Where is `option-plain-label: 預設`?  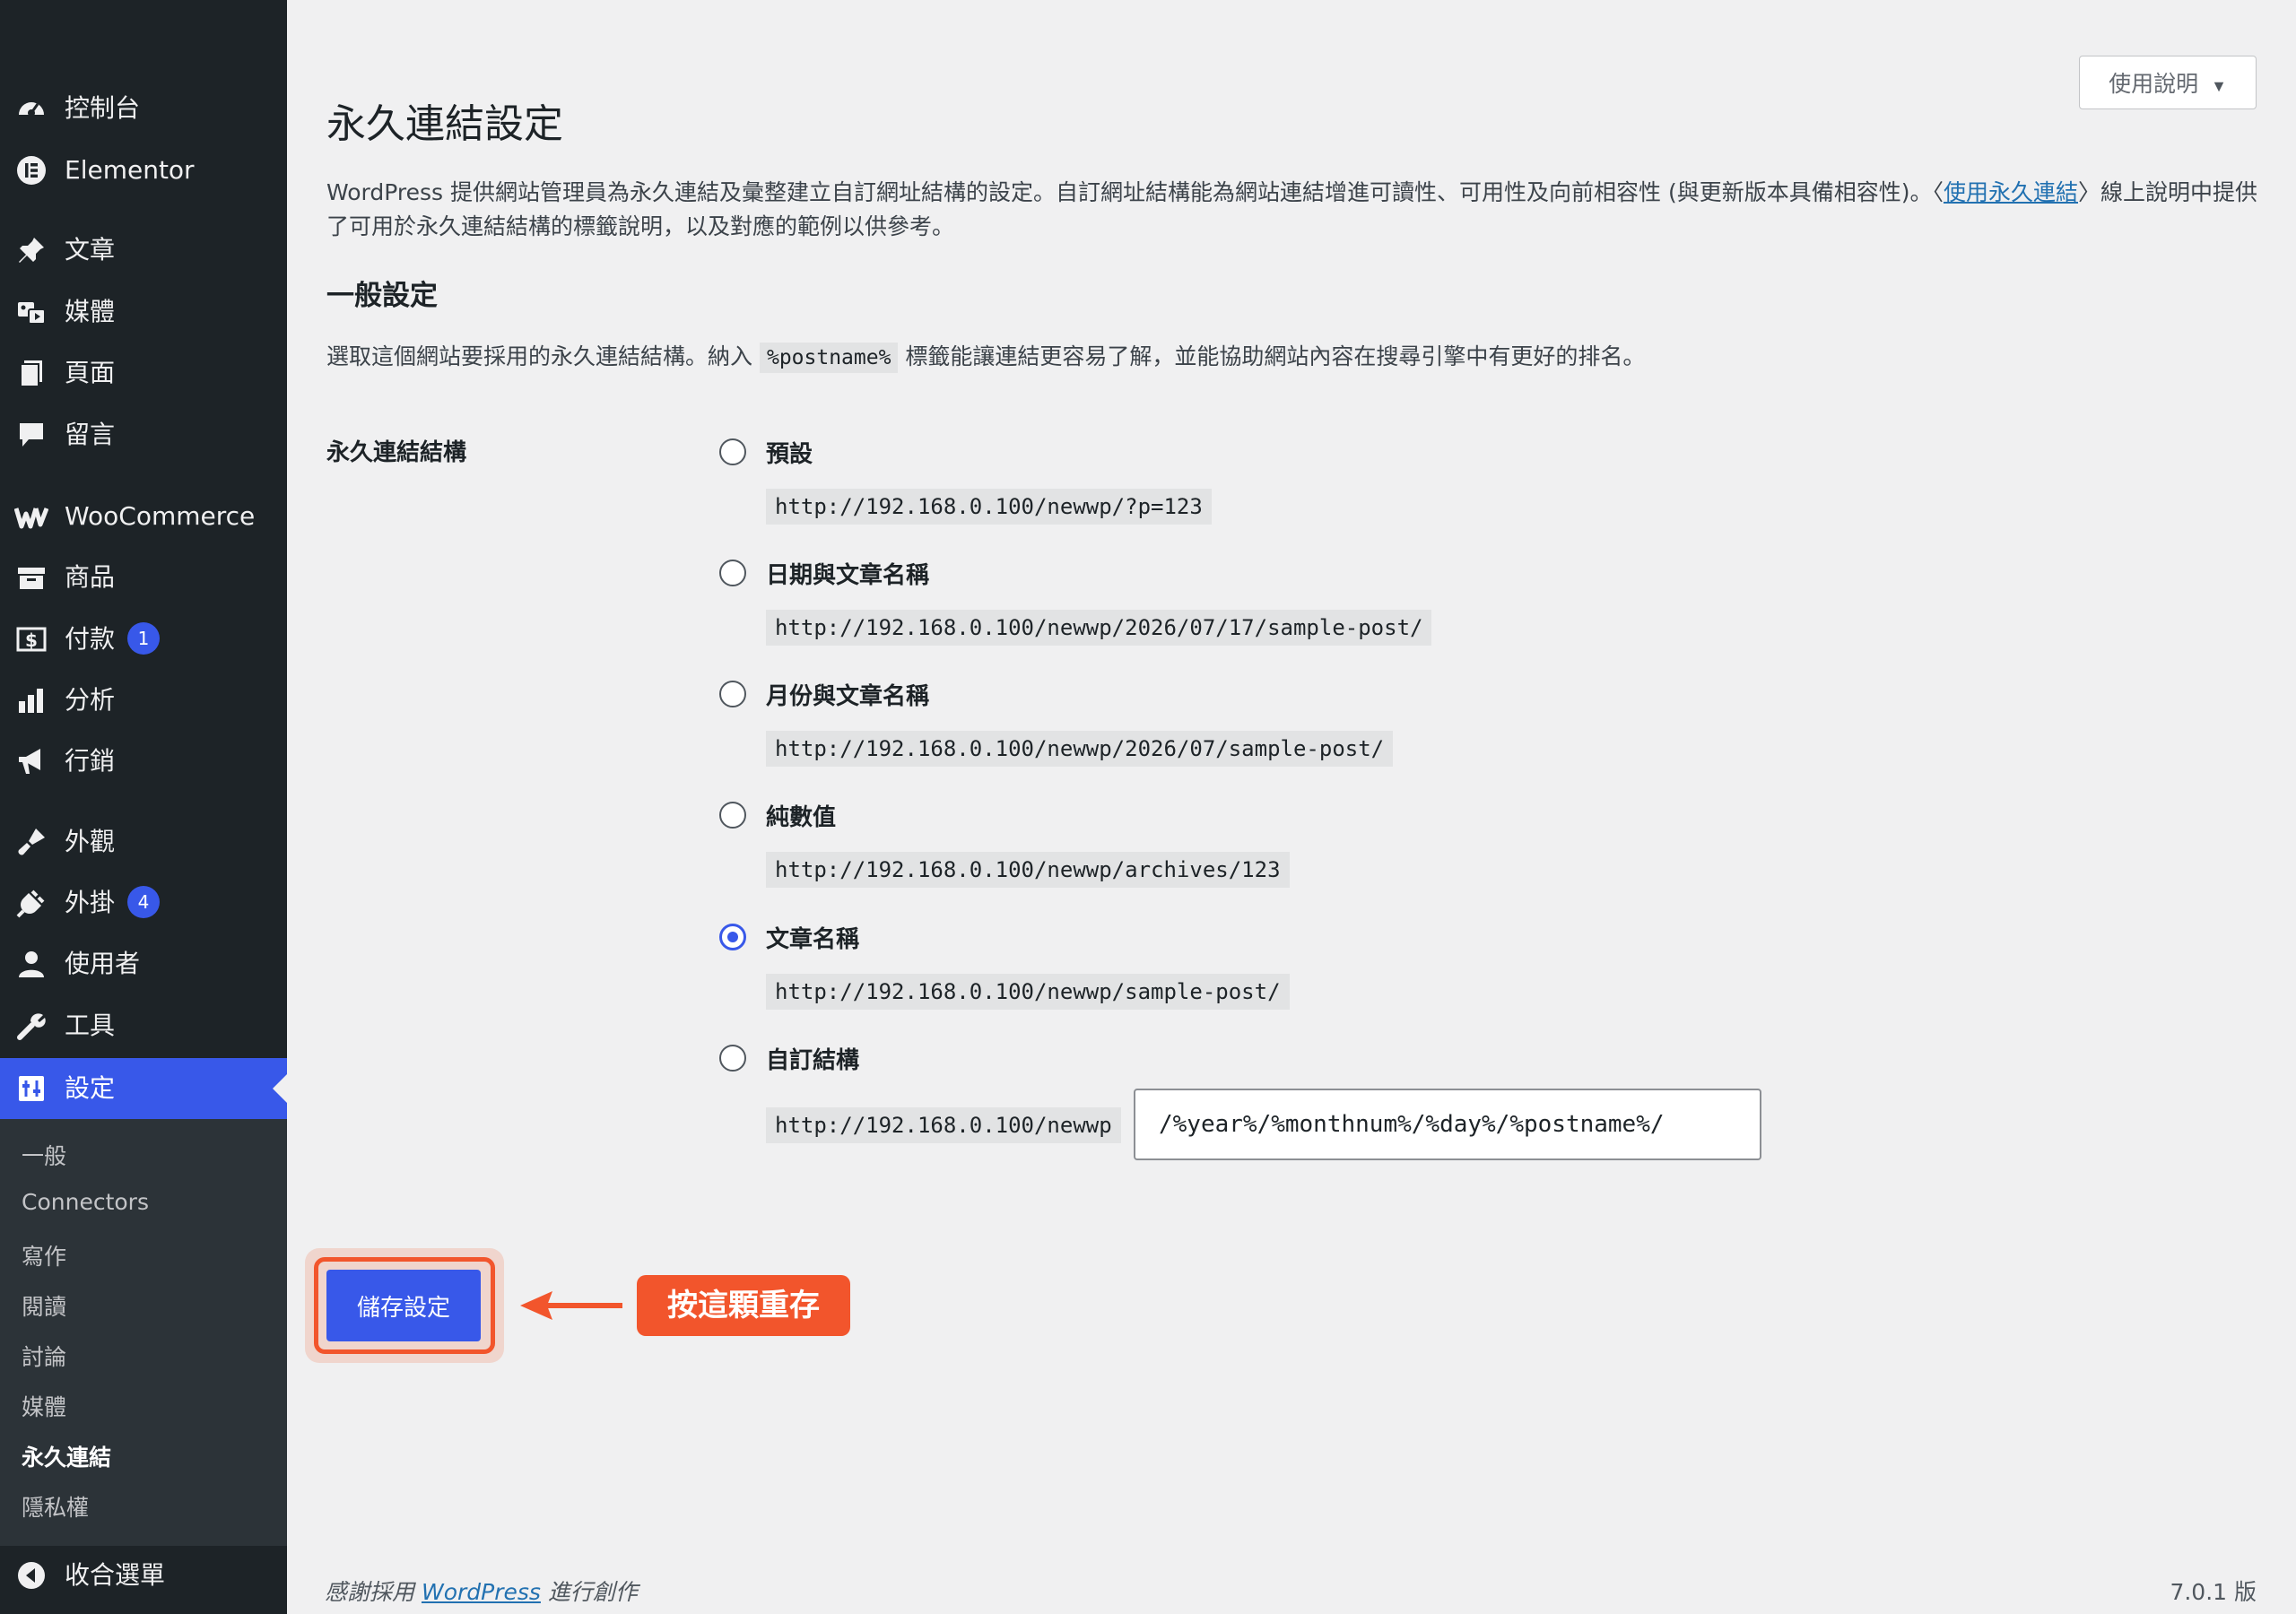
option-plain-label: 預設 is located at coordinates (789, 452).